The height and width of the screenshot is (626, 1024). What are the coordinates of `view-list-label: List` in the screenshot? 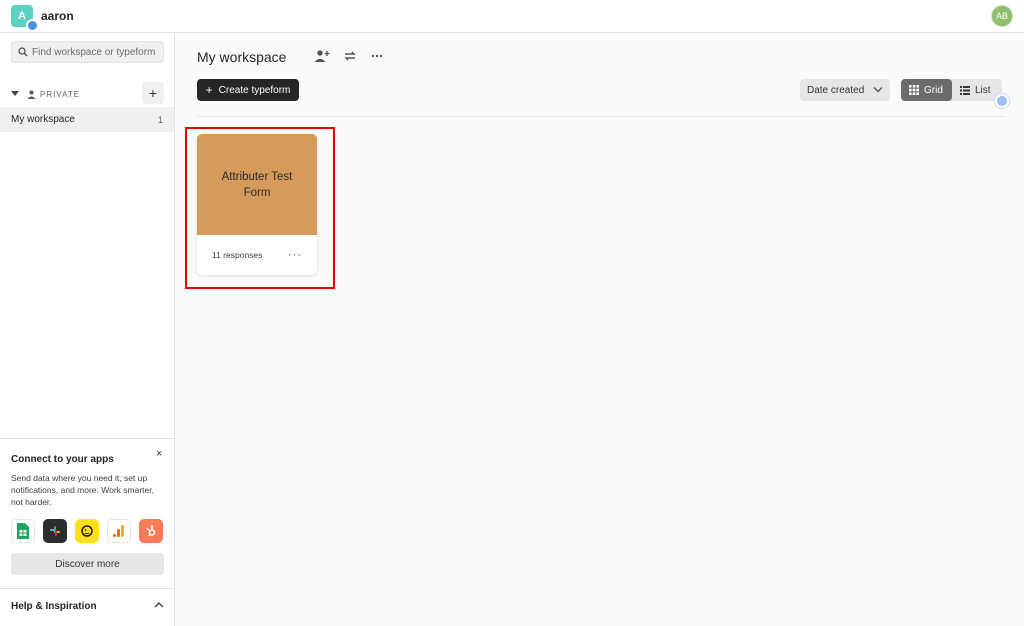 It's located at (983, 90).